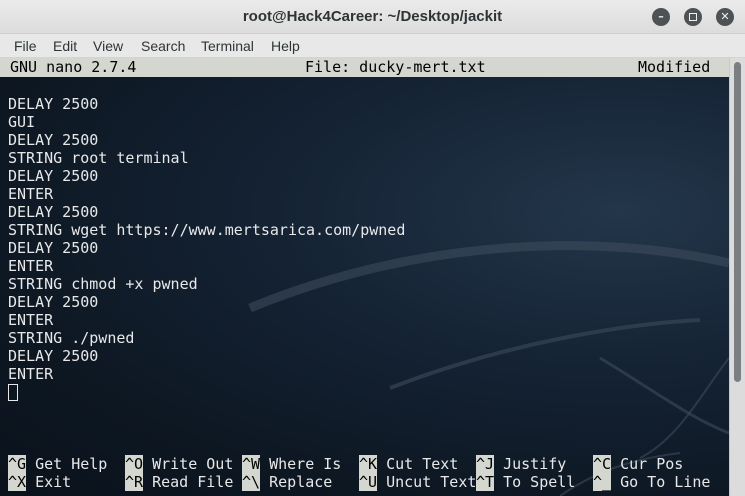 This screenshot has height=496, width=745. Describe the element at coordinates (179, 464) in the screenshot. I see `shortcut-write-out: ^O Write Out` at that location.